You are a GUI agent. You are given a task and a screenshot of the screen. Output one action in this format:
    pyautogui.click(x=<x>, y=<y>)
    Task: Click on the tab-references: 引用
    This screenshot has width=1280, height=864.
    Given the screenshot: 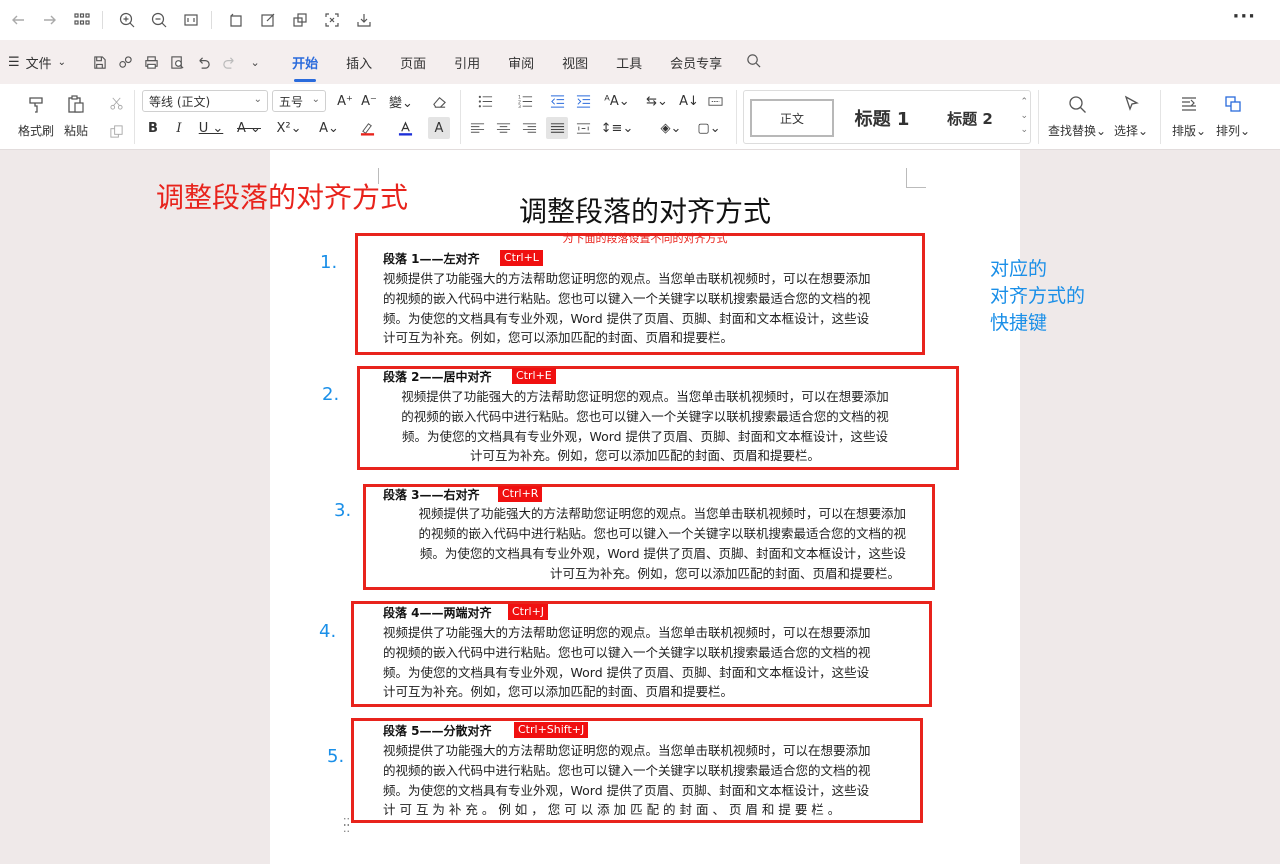 What is the action you would take?
    pyautogui.click(x=467, y=62)
    